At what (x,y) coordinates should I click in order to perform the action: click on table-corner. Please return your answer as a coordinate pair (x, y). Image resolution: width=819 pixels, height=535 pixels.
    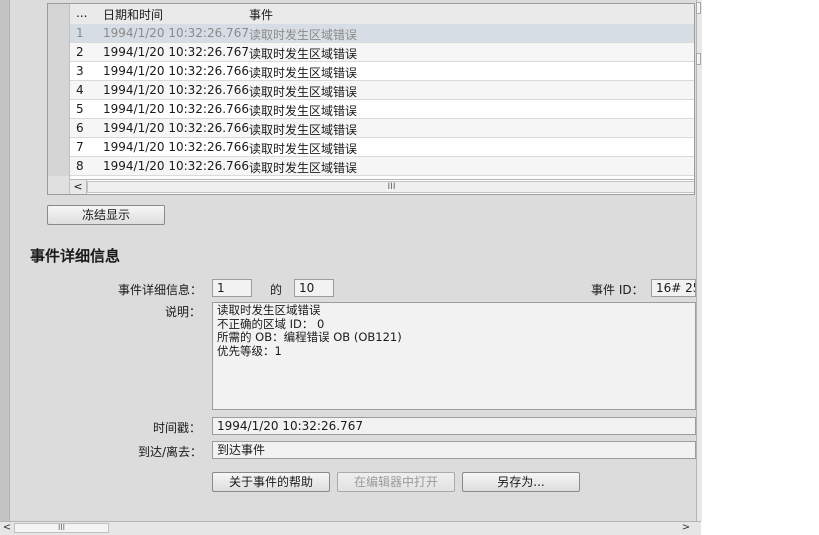
    Looking at the image, I should click on (59, 185).